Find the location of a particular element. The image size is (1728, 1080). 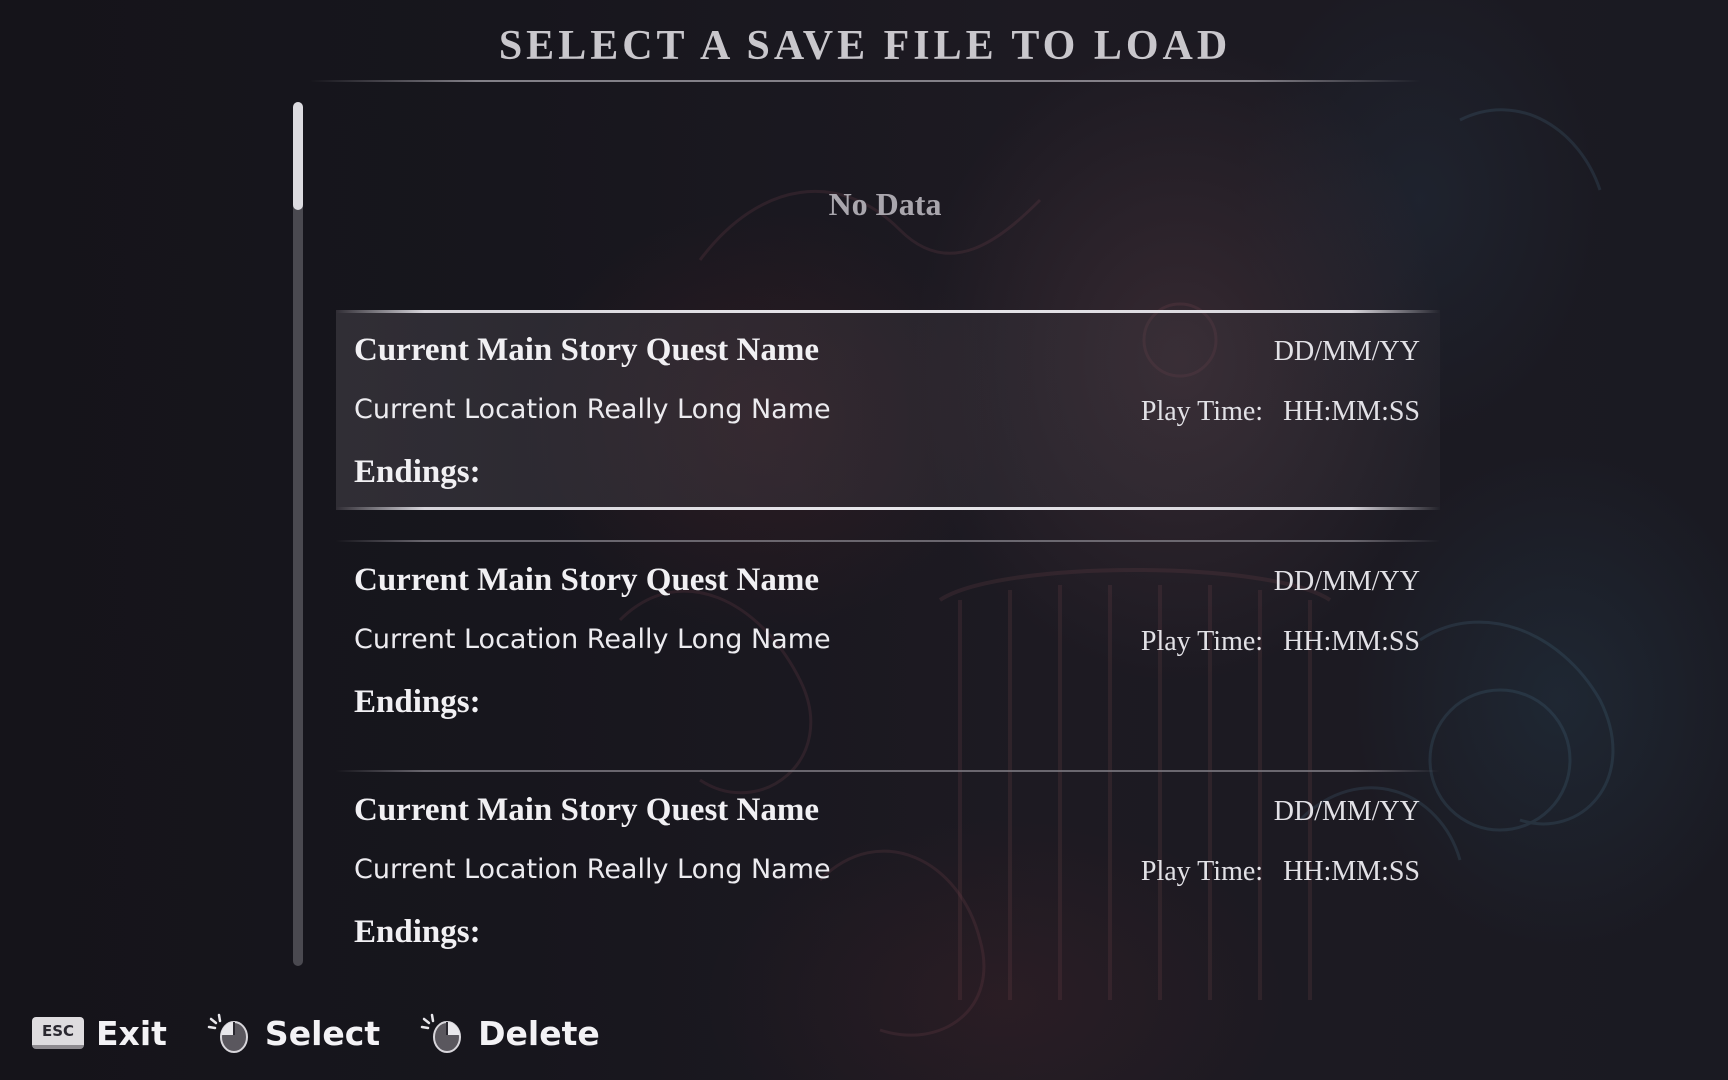

exit-button: ESC Exit is located at coordinates (99, 1033).